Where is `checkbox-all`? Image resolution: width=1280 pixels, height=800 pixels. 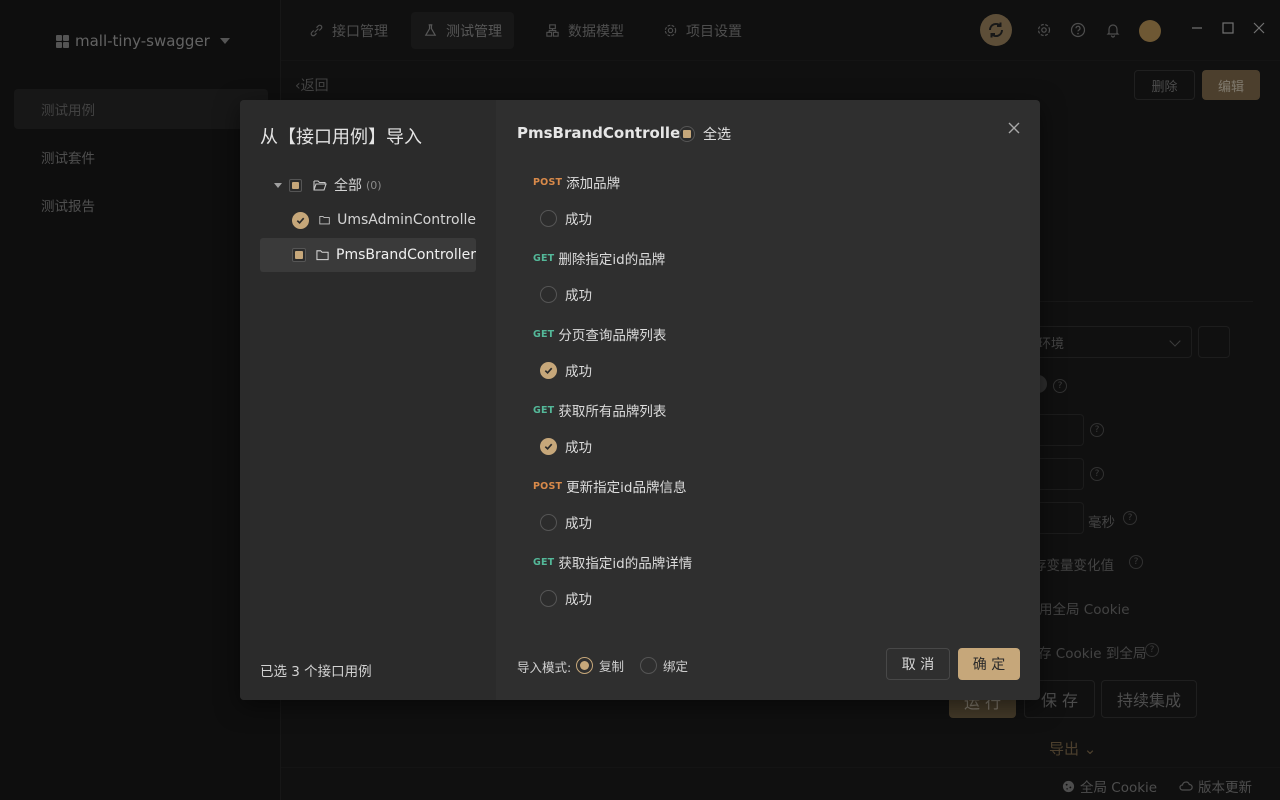
checkbox-all is located at coordinates (295, 185).